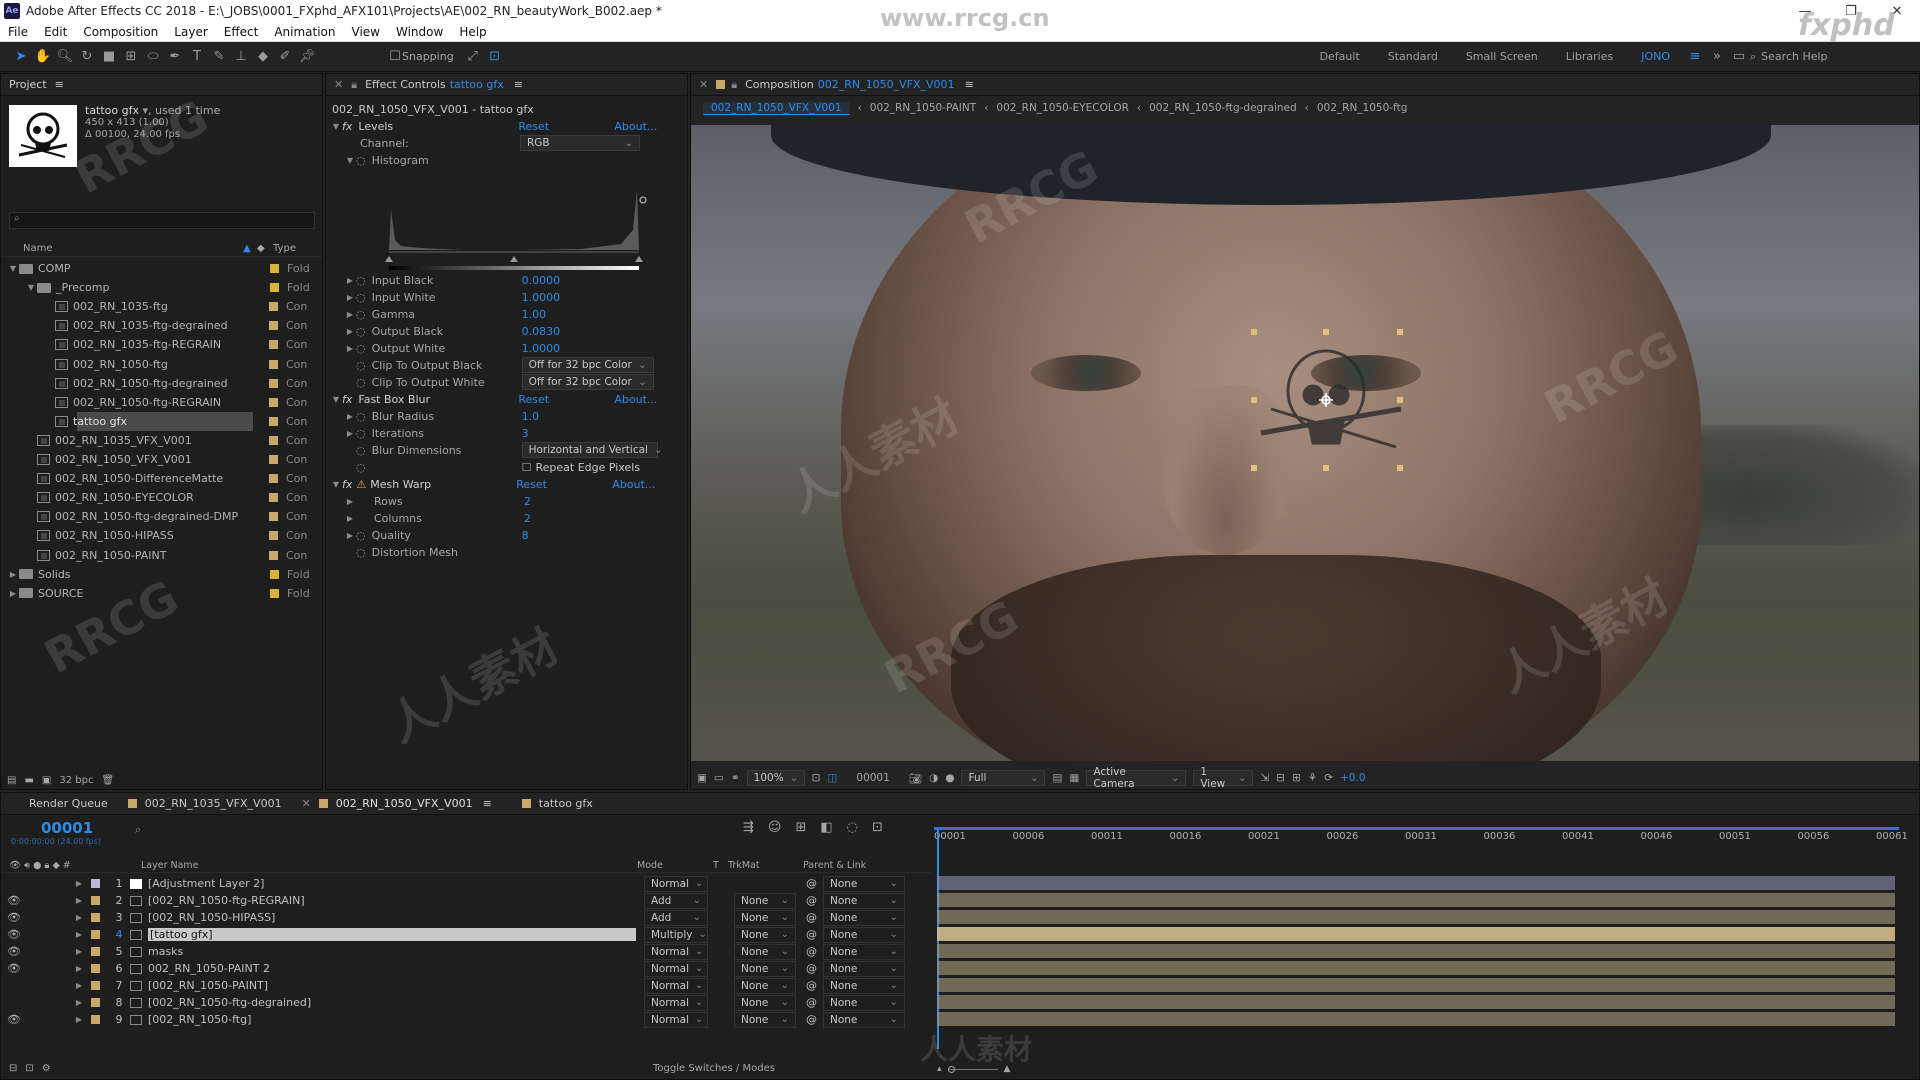  What do you see at coordinates (161, 268) in the screenshot?
I see `project-folder: ▼ COMP Fold` at bounding box center [161, 268].